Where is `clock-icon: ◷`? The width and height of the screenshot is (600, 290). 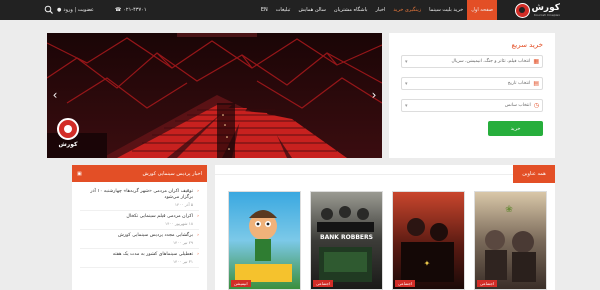 clock-icon: ◷ is located at coordinates (536, 105).